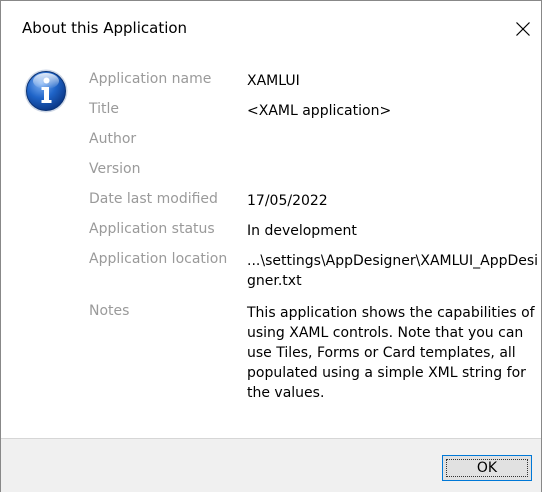  I want to click on title-bar: About this Application, so click(271, 30).